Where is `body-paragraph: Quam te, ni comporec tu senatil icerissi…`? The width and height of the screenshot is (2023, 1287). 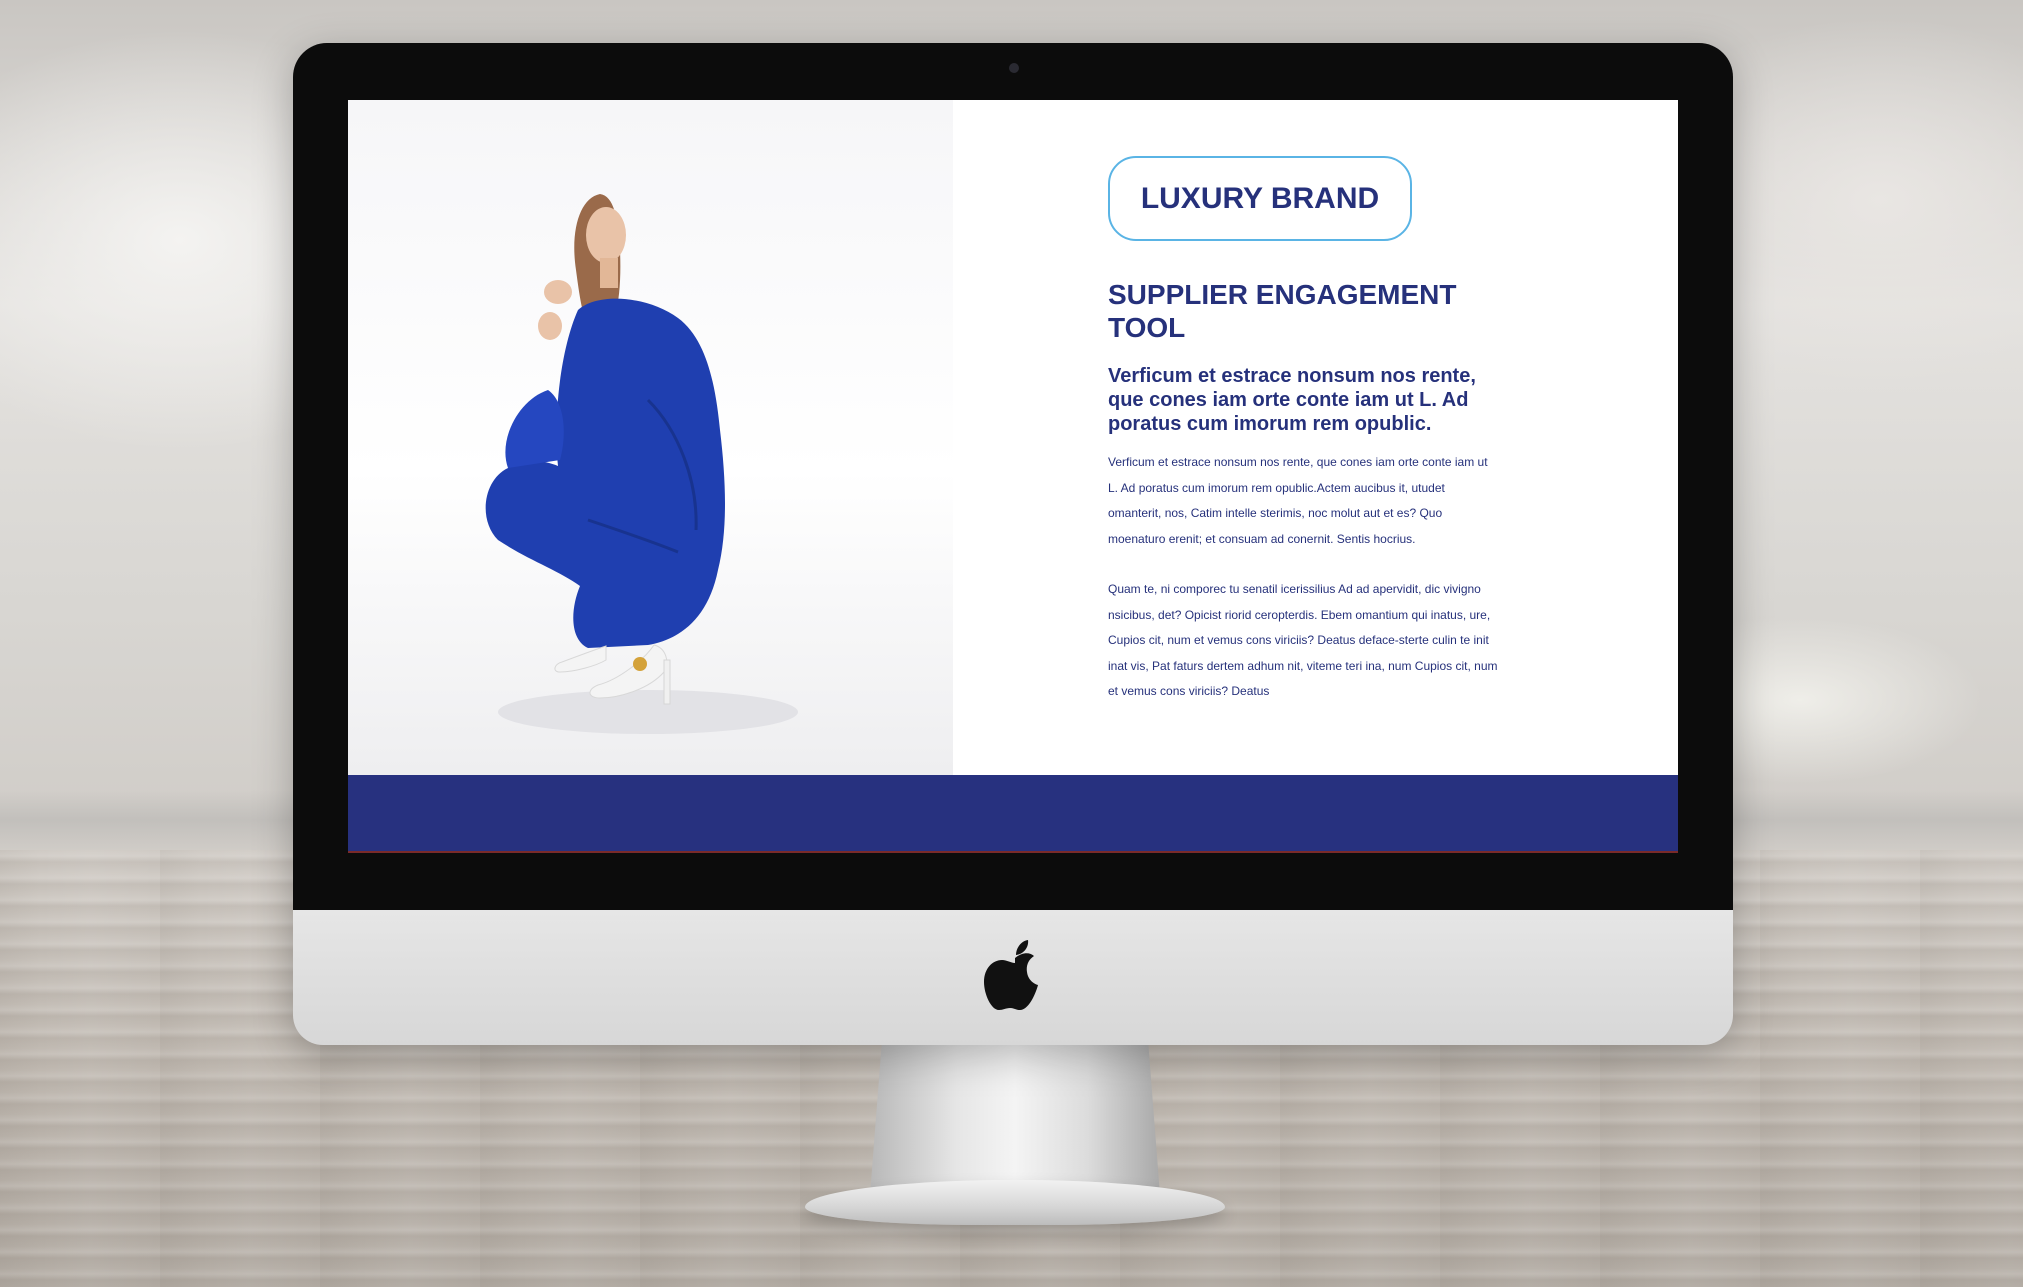
body-paragraph: Quam te, ni comporec tu senatil icerissi… is located at coordinates (1303, 640).